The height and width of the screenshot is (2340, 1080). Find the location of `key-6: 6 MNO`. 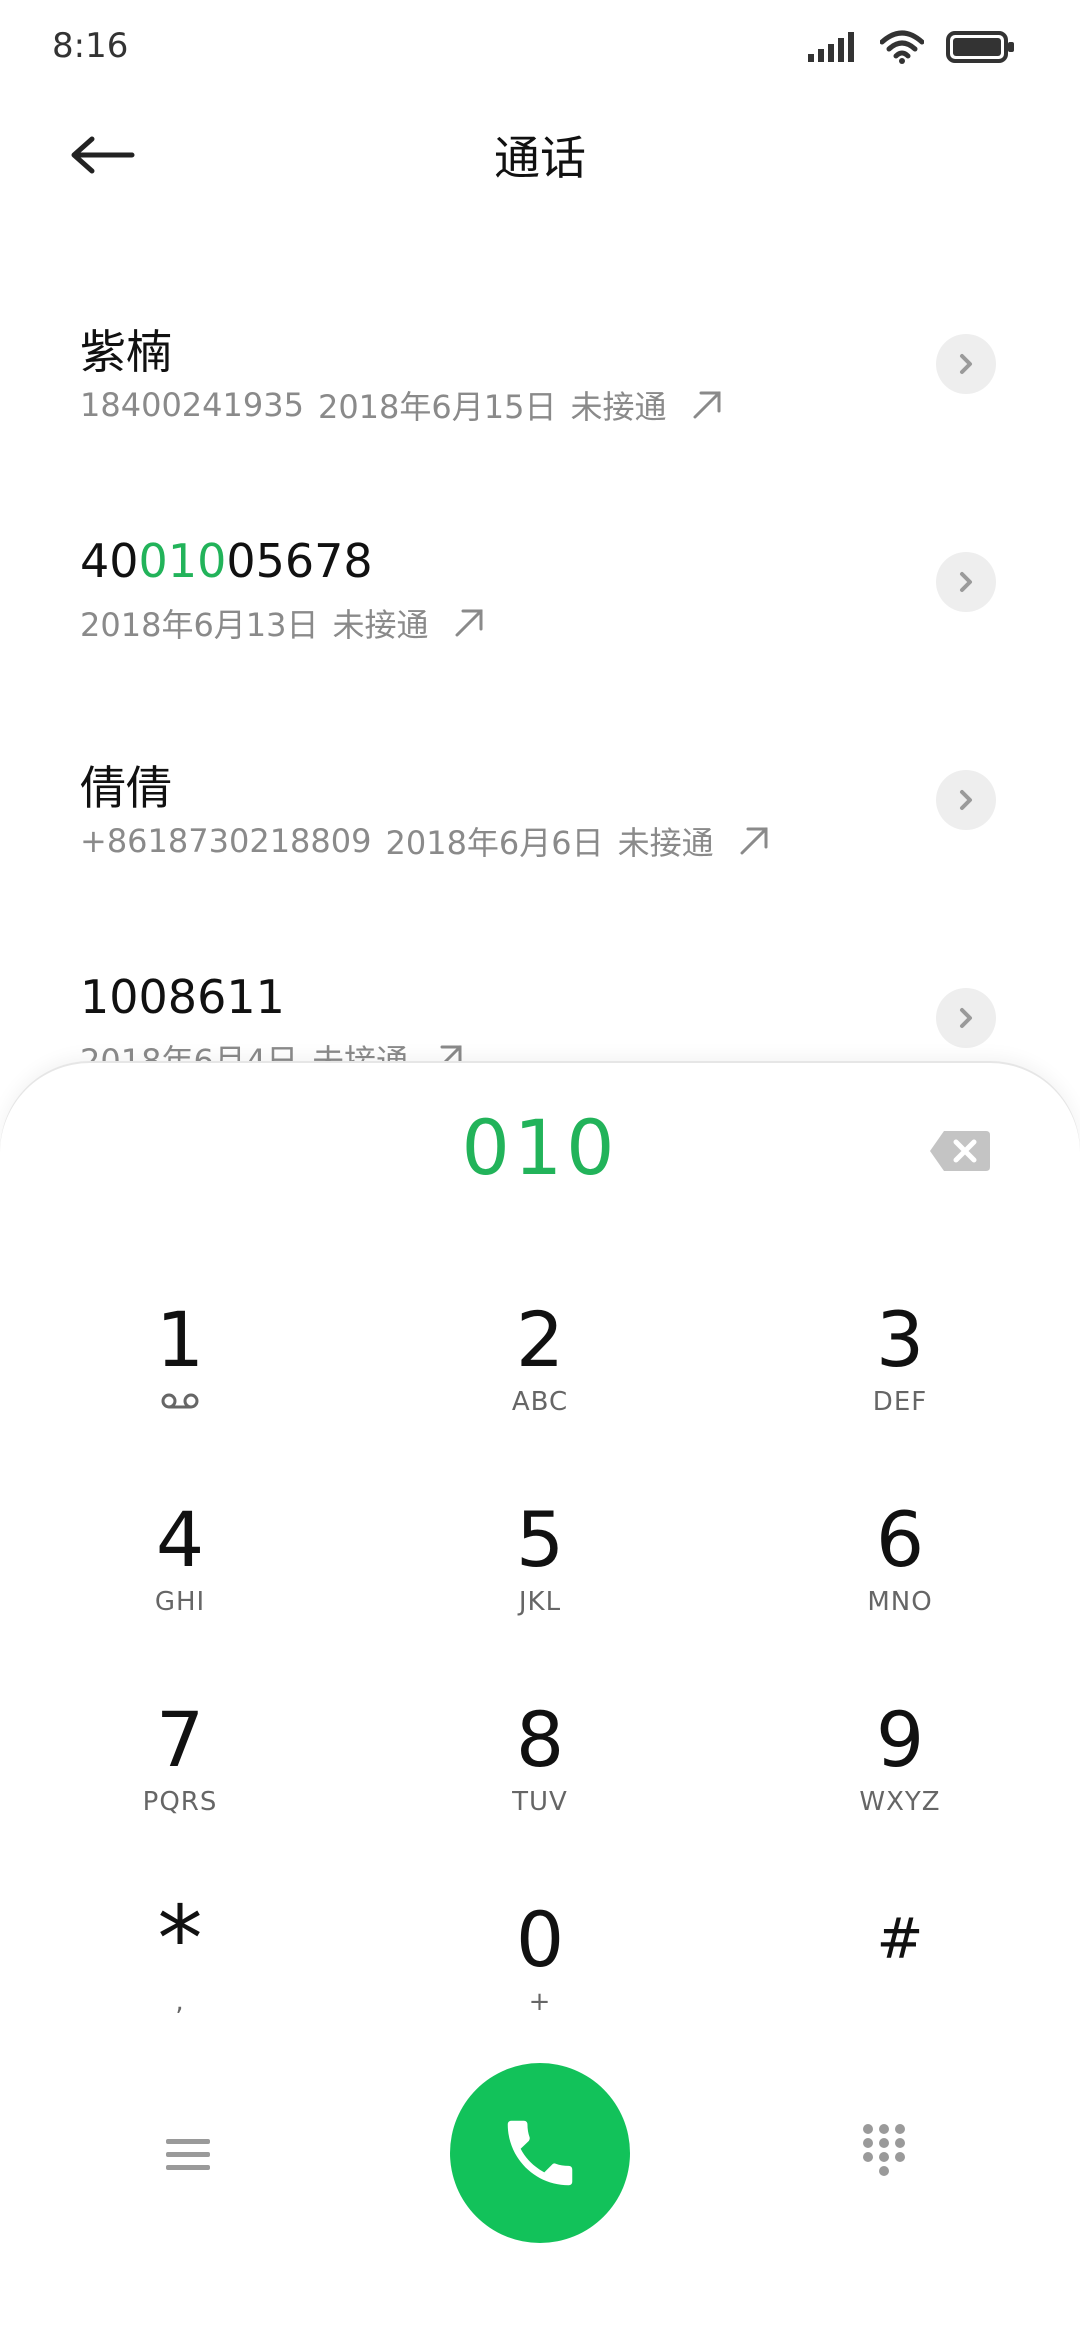

key-6: 6 MNO is located at coordinates (900, 1580).